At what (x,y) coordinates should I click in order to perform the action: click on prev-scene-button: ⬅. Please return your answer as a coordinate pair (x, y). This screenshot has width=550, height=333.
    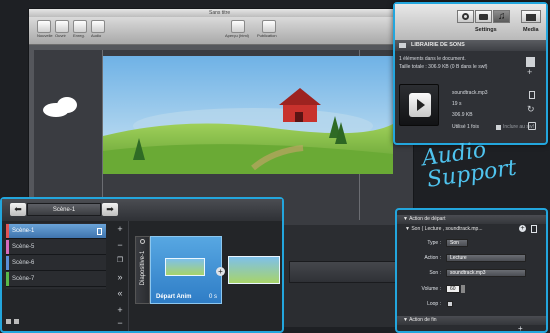
    Looking at the image, I should click on (18, 209).